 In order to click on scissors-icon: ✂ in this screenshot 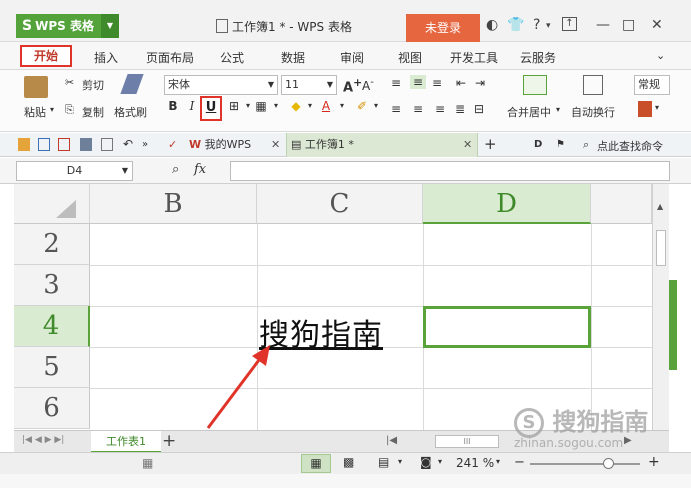, I will do `click(69, 82)`.